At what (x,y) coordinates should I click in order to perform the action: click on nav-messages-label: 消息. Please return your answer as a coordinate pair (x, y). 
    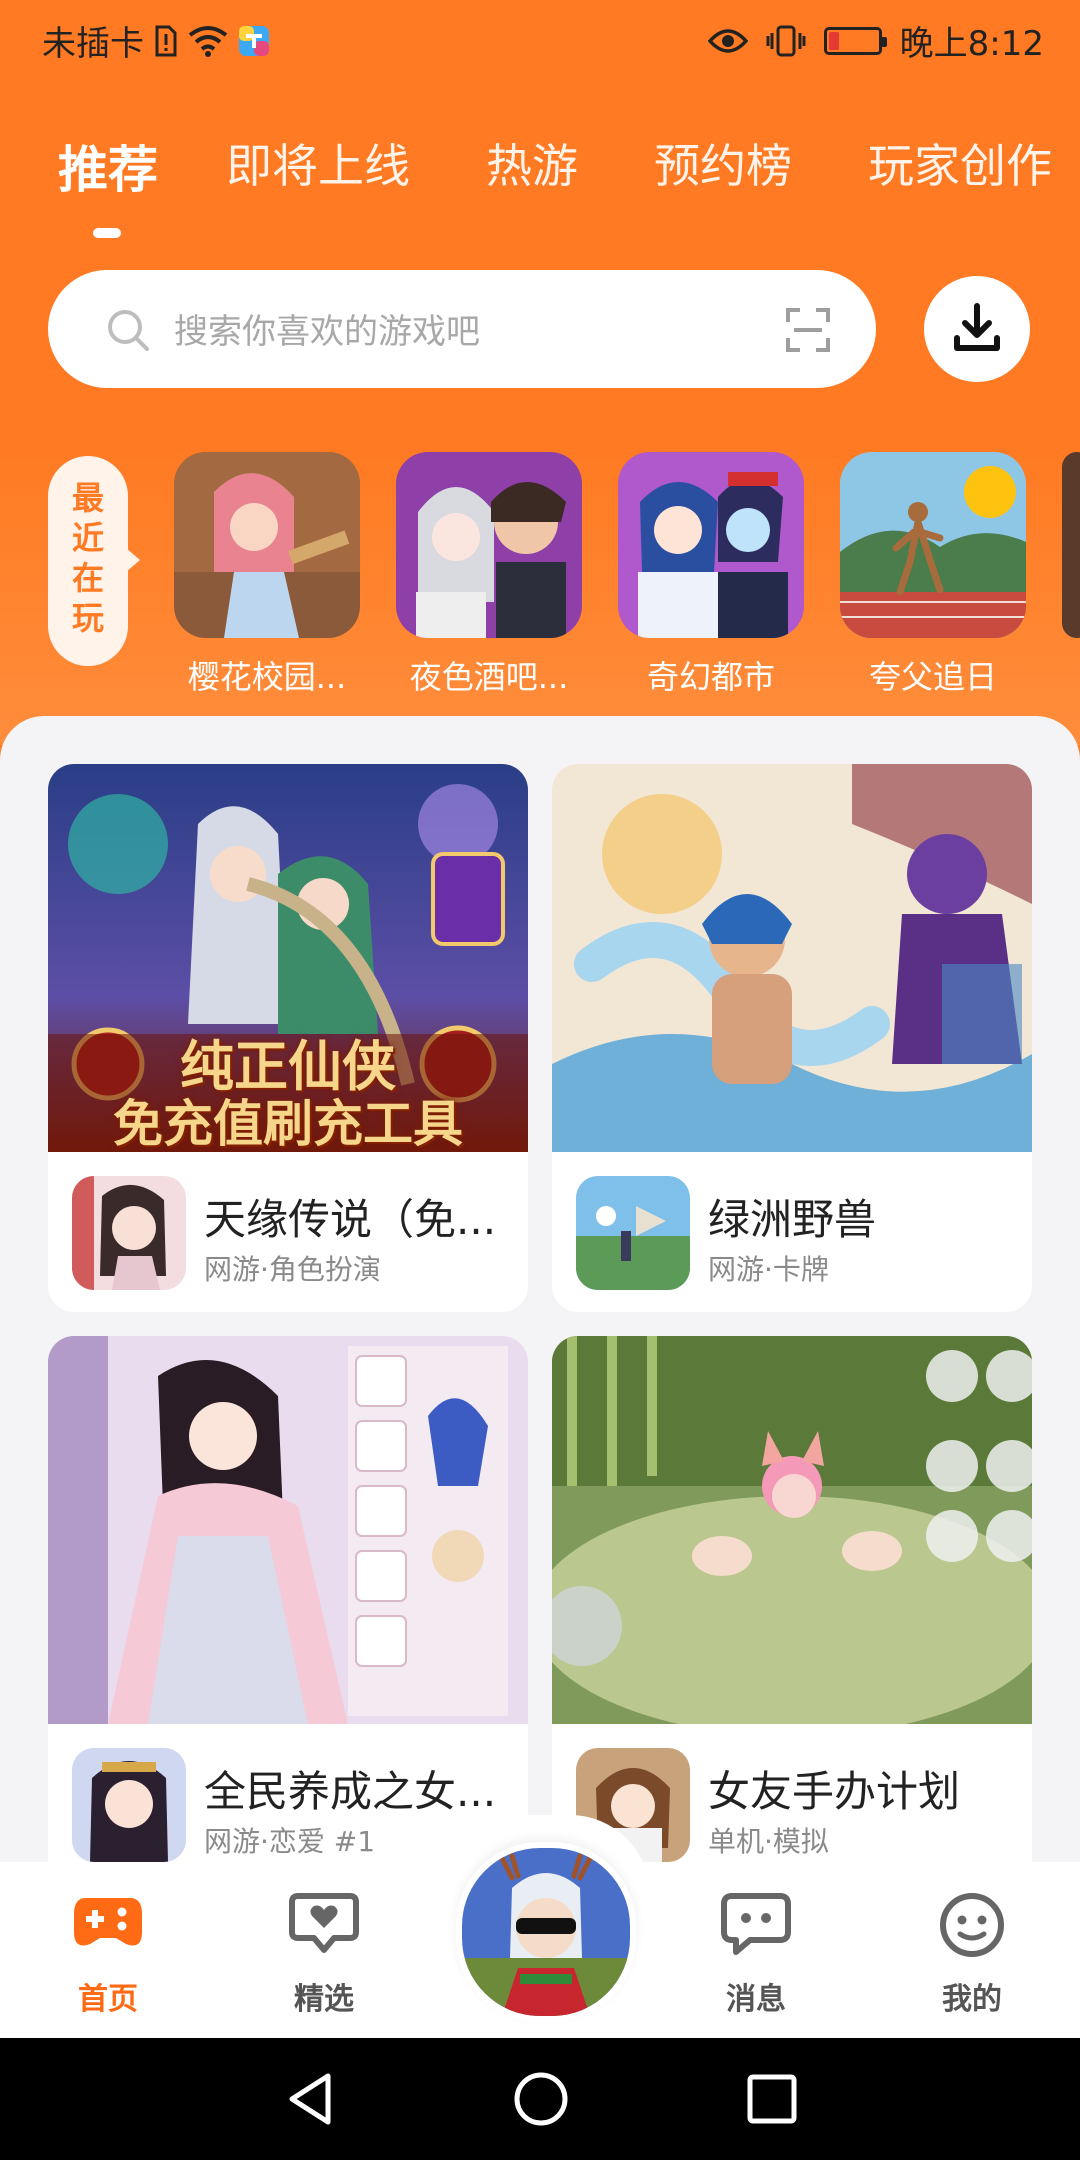
    Looking at the image, I should click on (756, 1999).